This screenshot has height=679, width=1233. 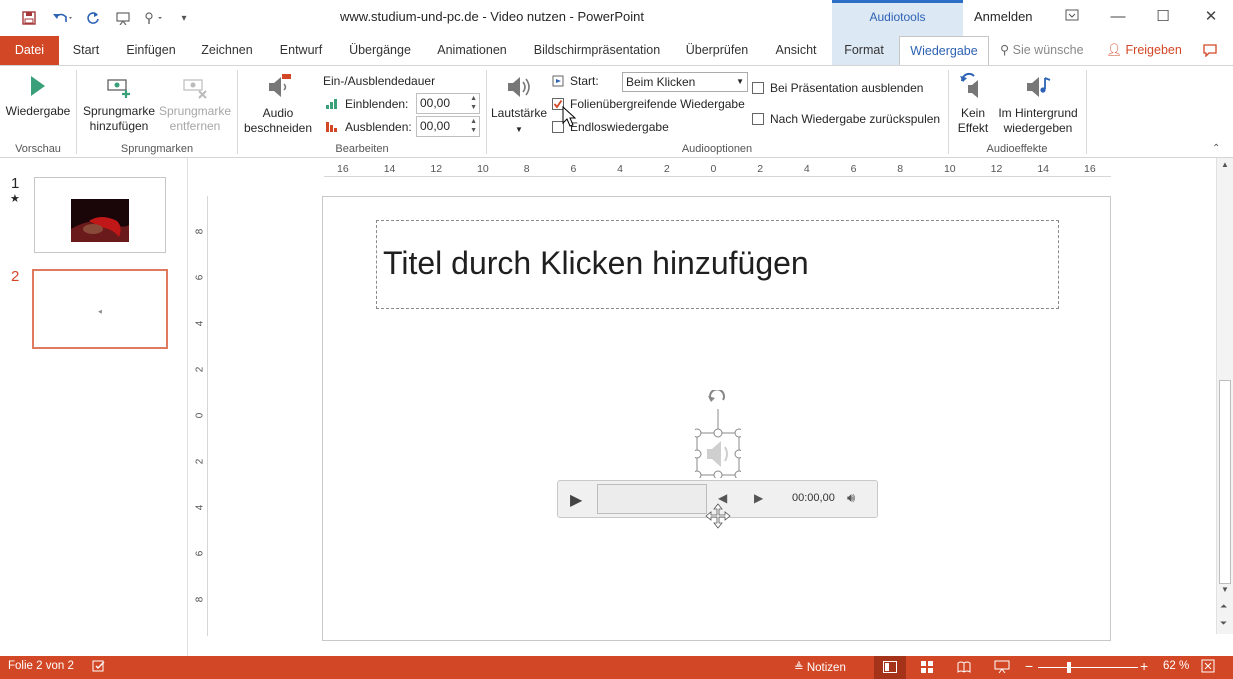 What do you see at coordinates (973, 113) in the screenshot?
I see `no-style-label-1: Kein` at bounding box center [973, 113].